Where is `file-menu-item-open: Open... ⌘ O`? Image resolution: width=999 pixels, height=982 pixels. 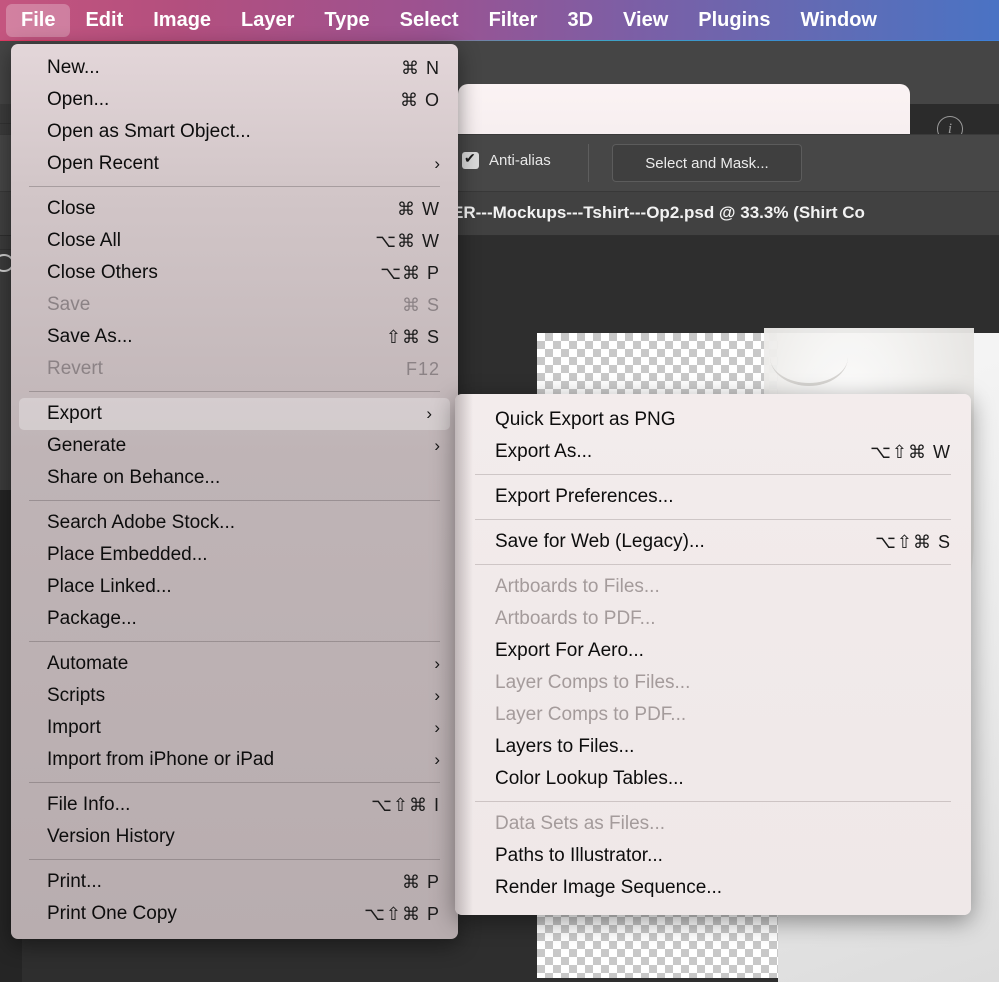 file-menu-item-open: Open... ⌘ O is located at coordinates (234, 100).